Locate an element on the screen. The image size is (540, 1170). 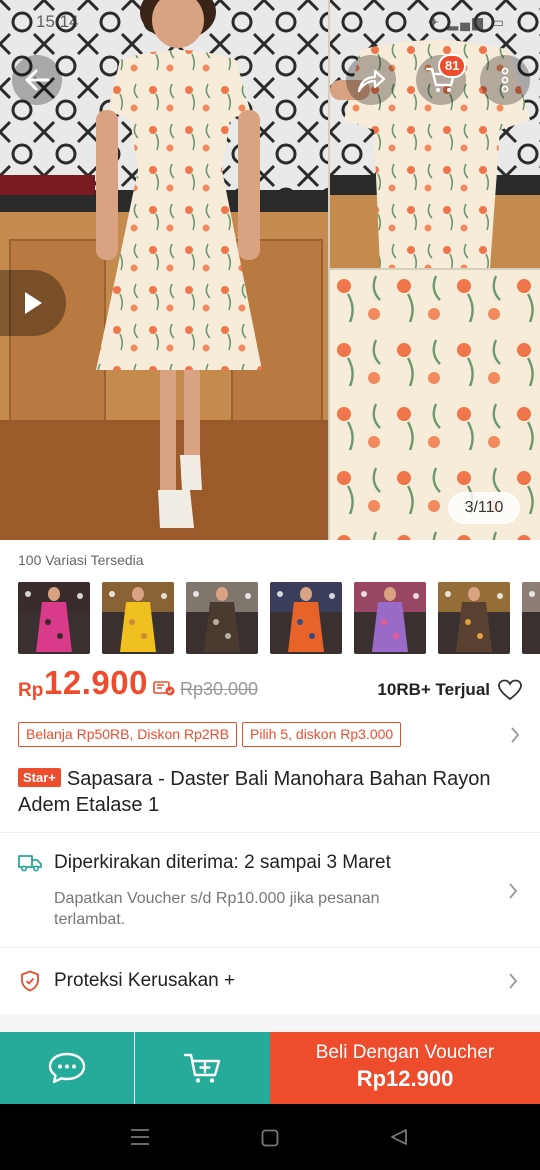
nav-back-icon is located at coordinates (399, 1137).